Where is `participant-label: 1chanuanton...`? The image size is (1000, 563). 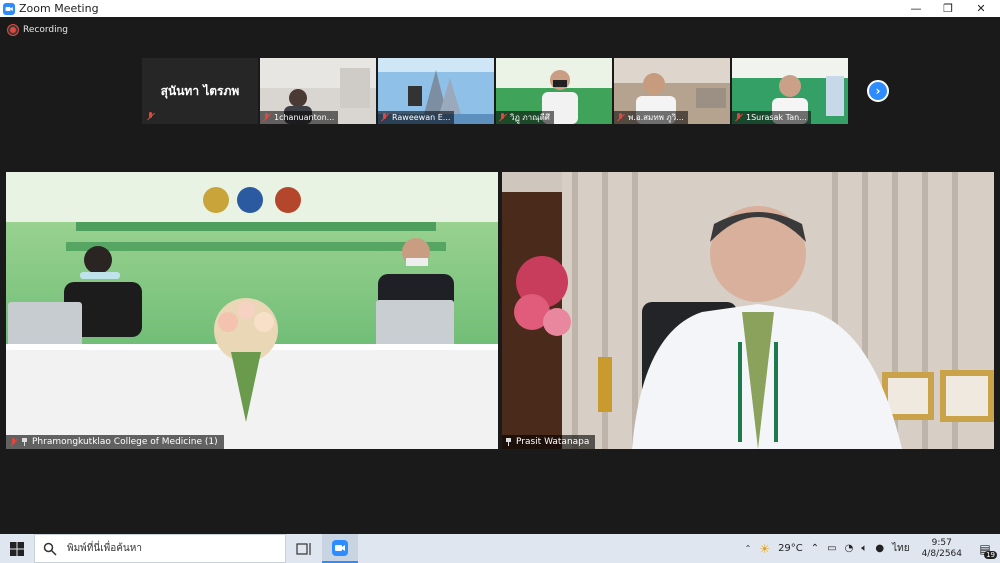 participant-label: 1chanuanton... is located at coordinates (299, 117).